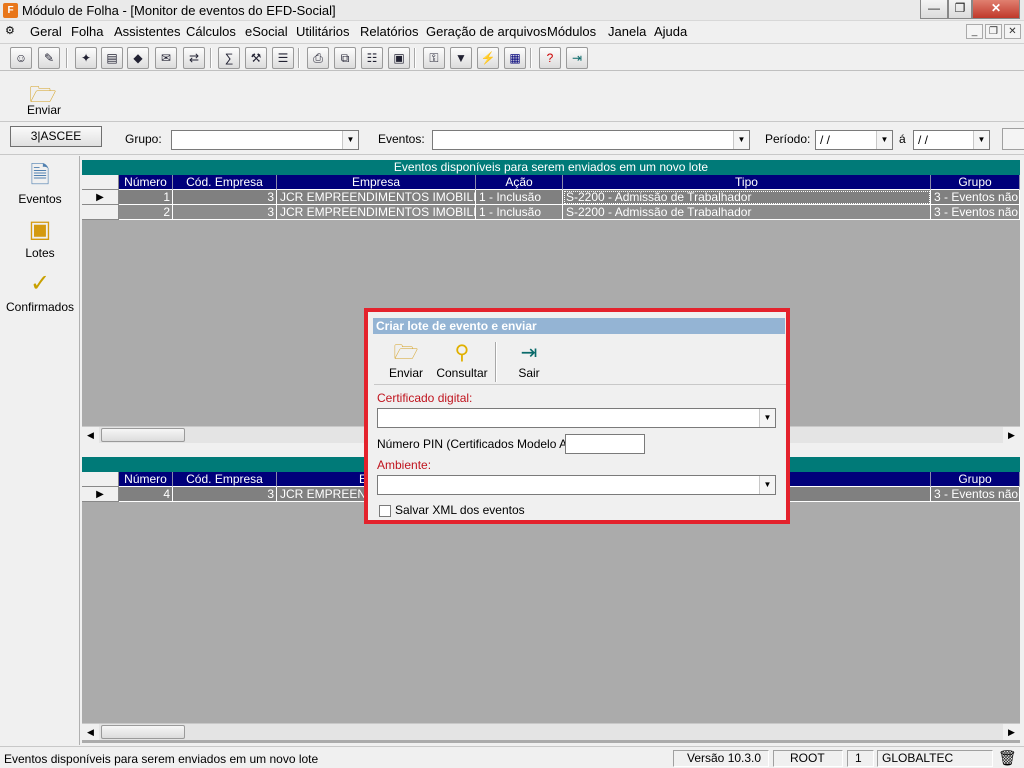 Image resolution: width=1024 pixels, height=768 pixels. I want to click on employees-icon: ☺, so click(21, 58).